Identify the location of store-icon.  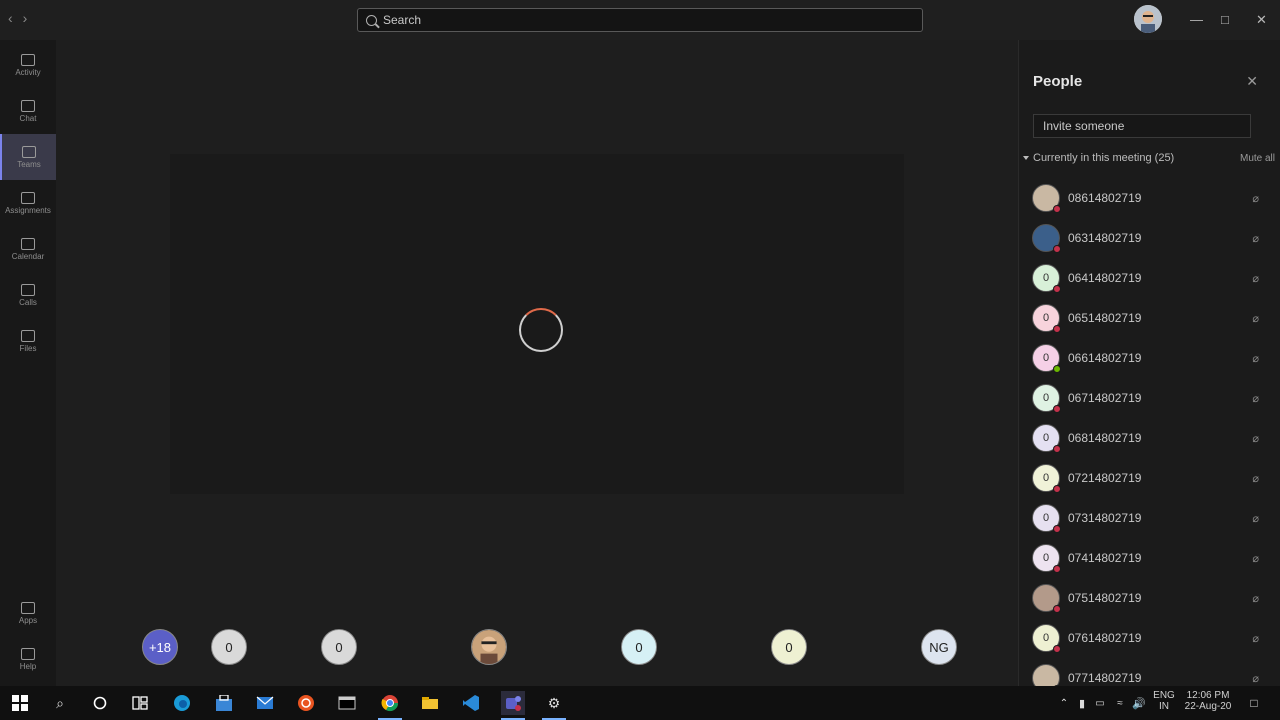
(224, 703).